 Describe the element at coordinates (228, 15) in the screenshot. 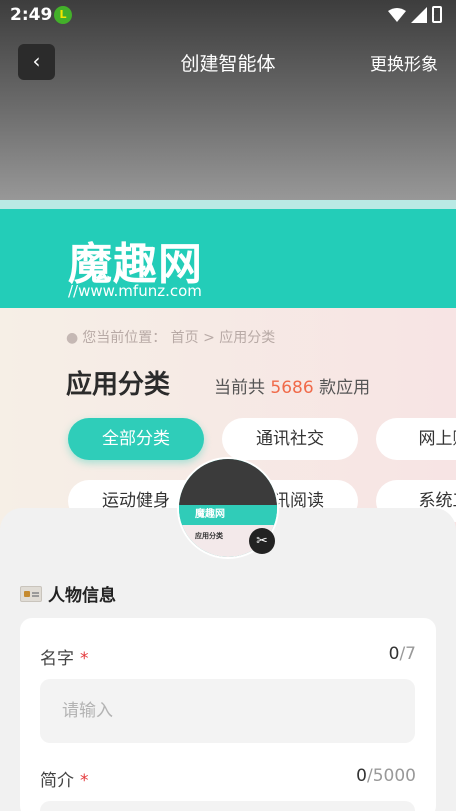

I see `status-bar: 2:49 L` at that location.